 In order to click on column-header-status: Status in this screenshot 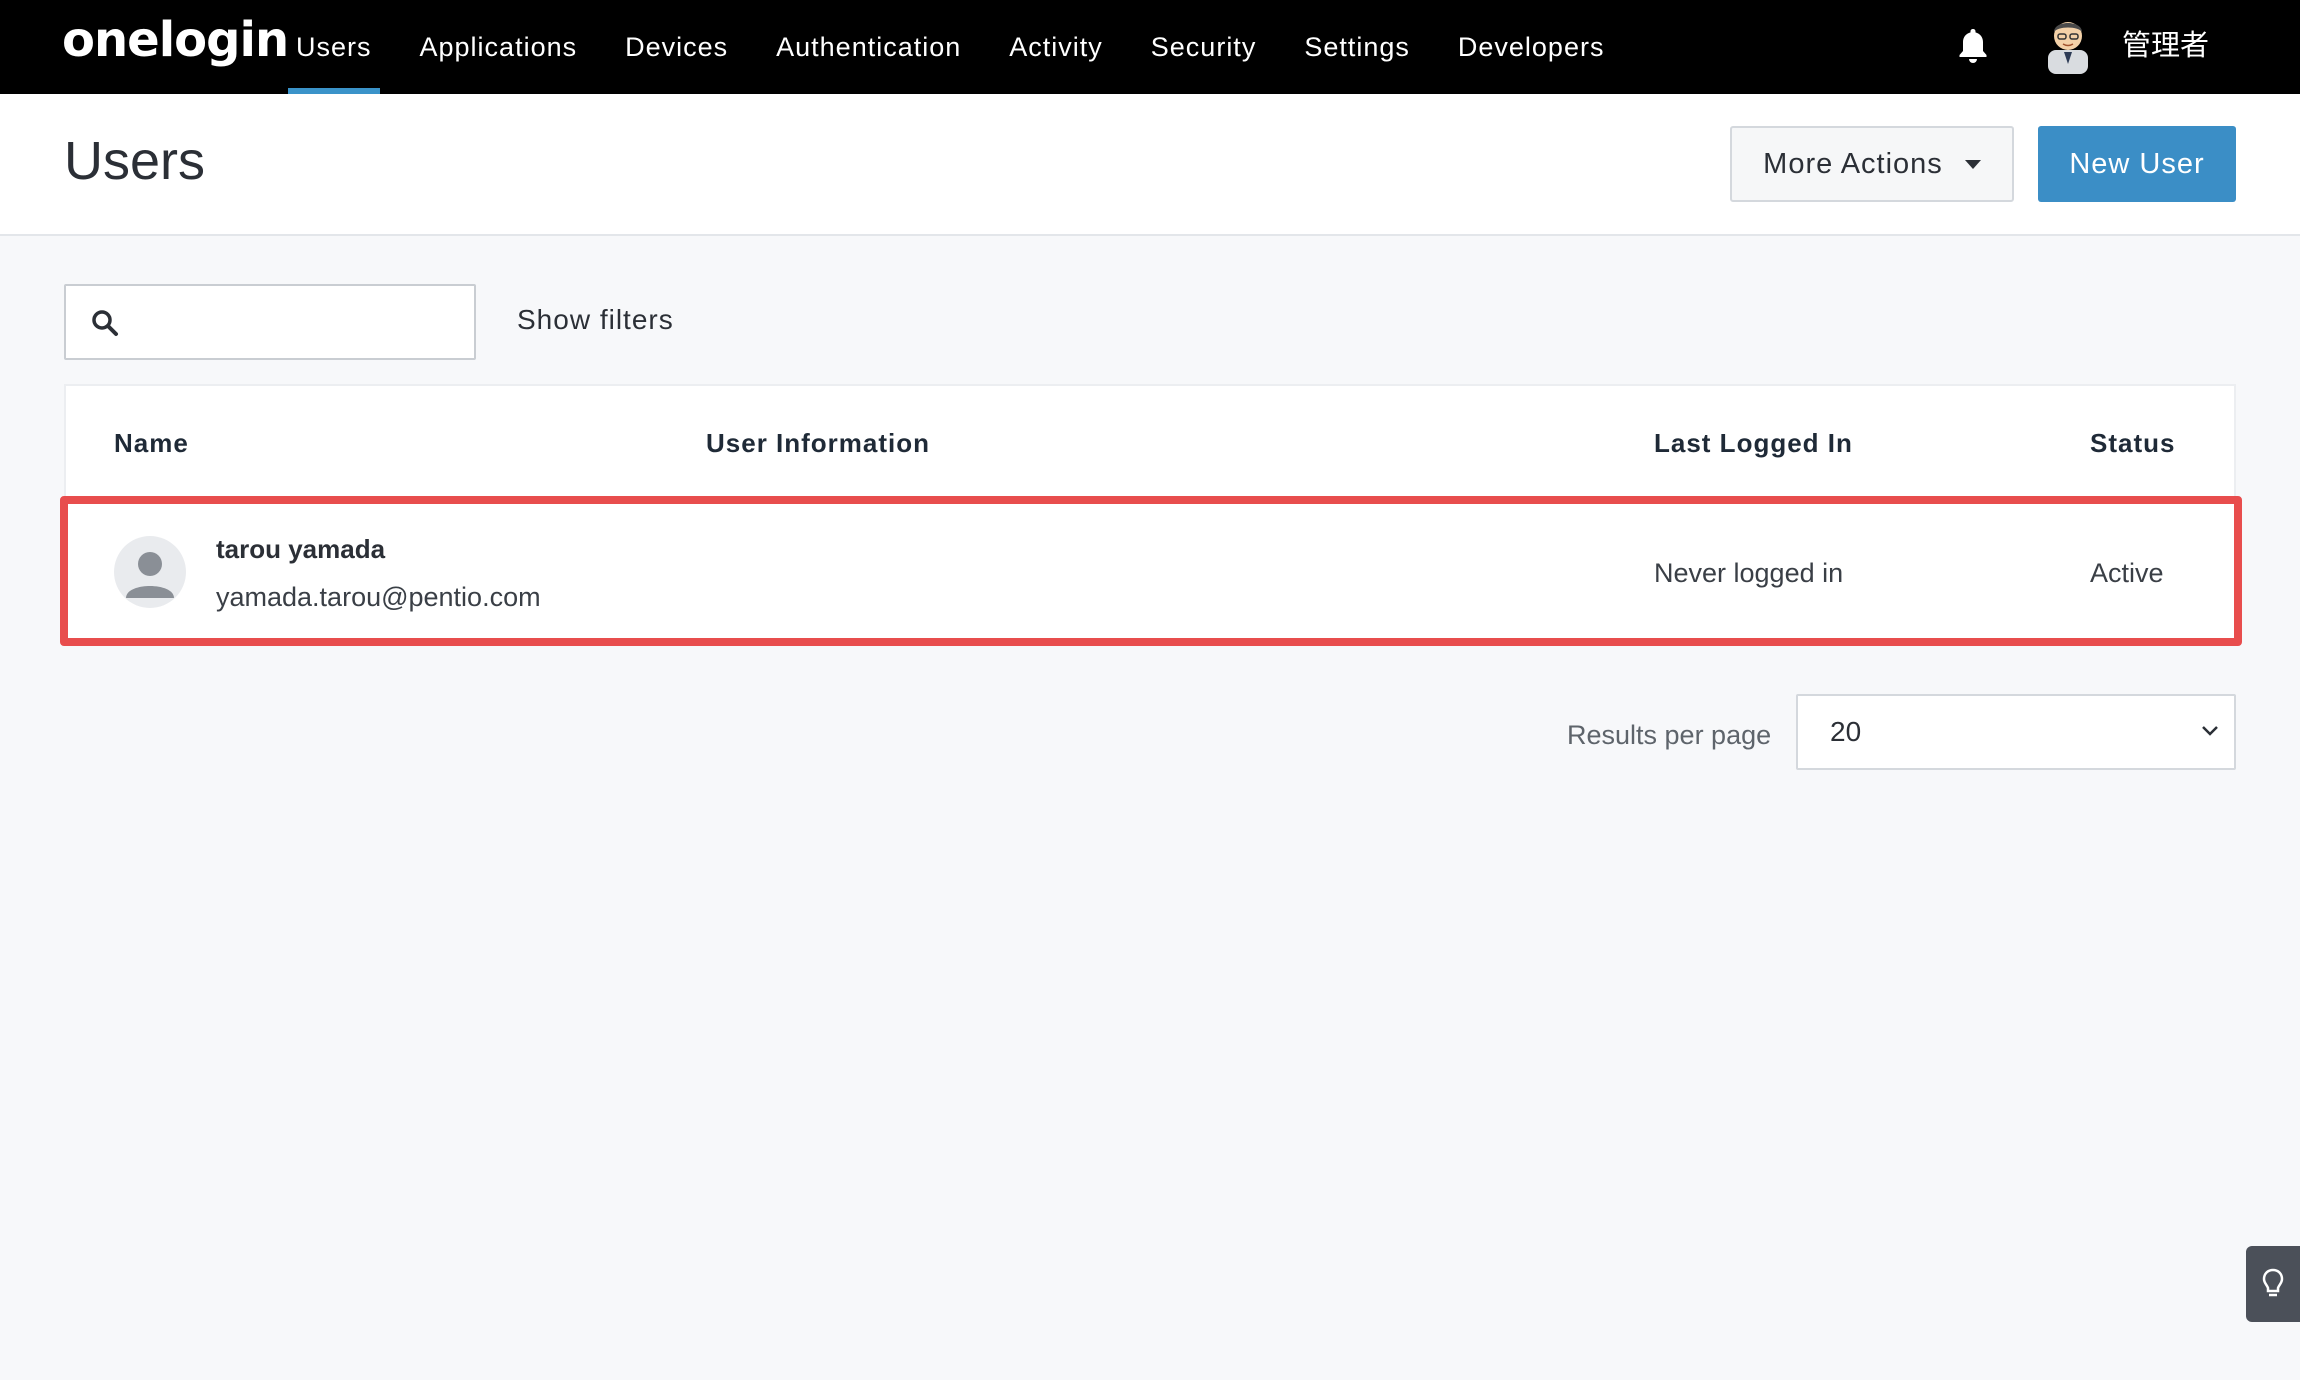, I will do `click(2132, 443)`.